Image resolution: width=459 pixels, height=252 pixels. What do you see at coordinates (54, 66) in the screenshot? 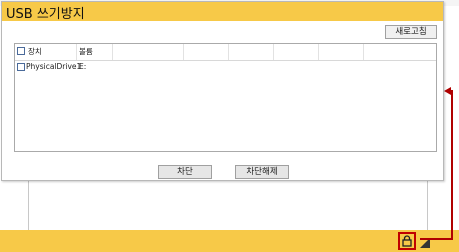
I see `cell-device: PhysicalDrive1` at bounding box center [54, 66].